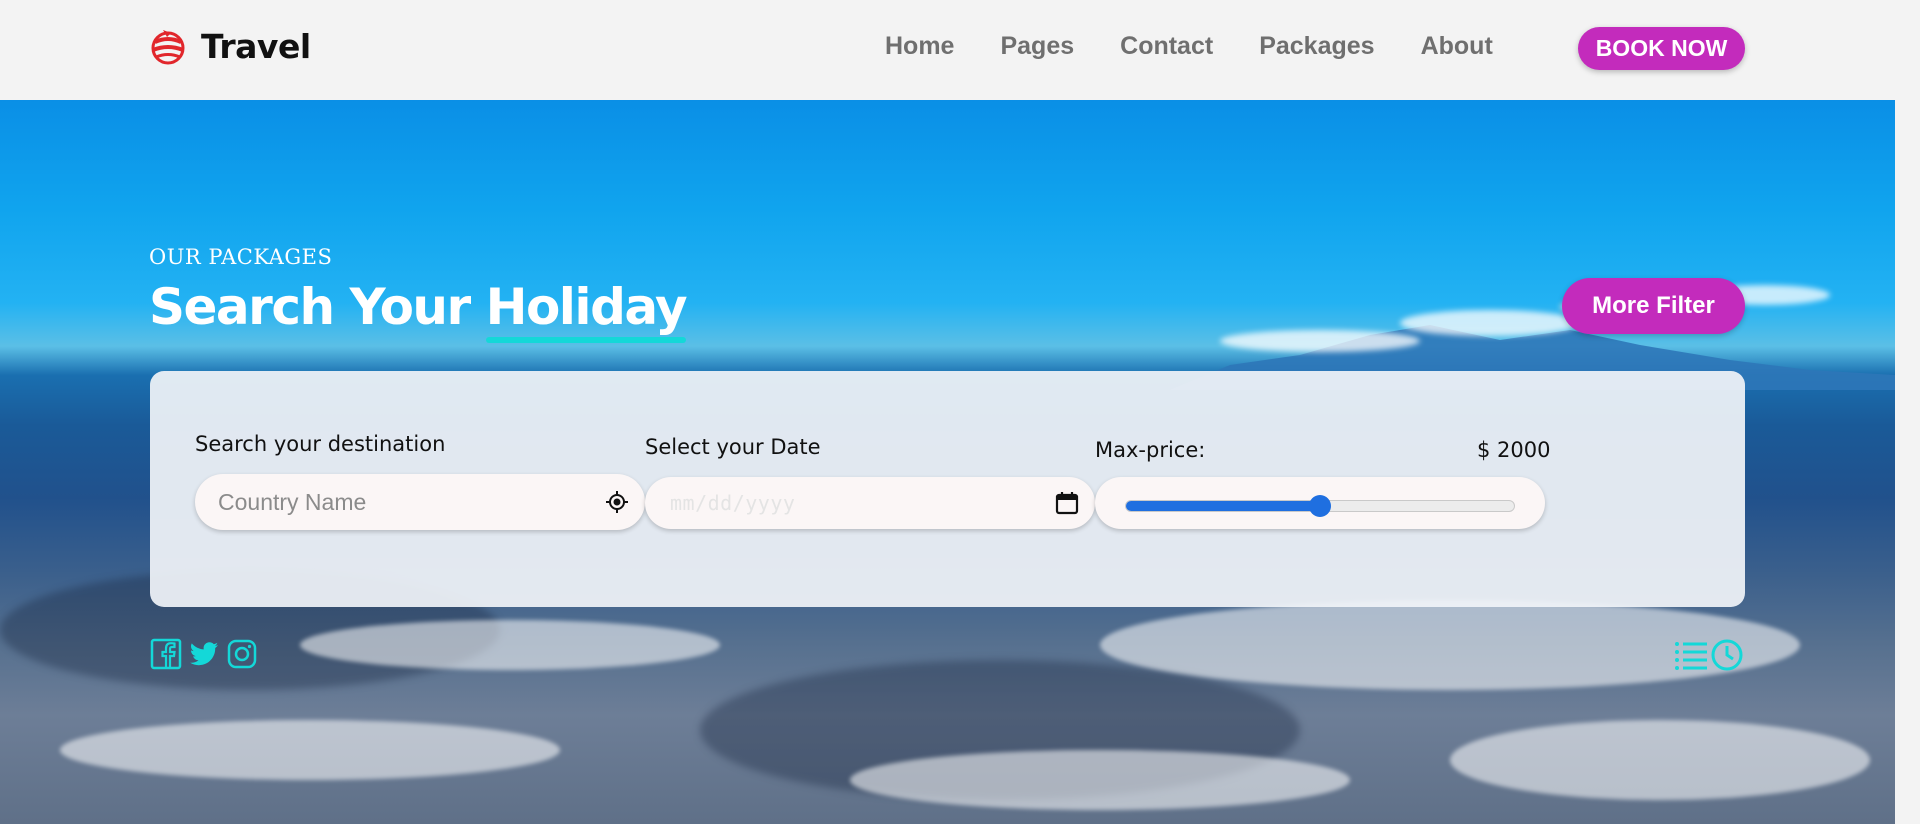 This screenshot has width=1920, height=824. What do you see at coordinates (241, 257) in the screenshot?
I see `section-eyebrow: OUR PACKAGES` at bounding box center [241, 257].